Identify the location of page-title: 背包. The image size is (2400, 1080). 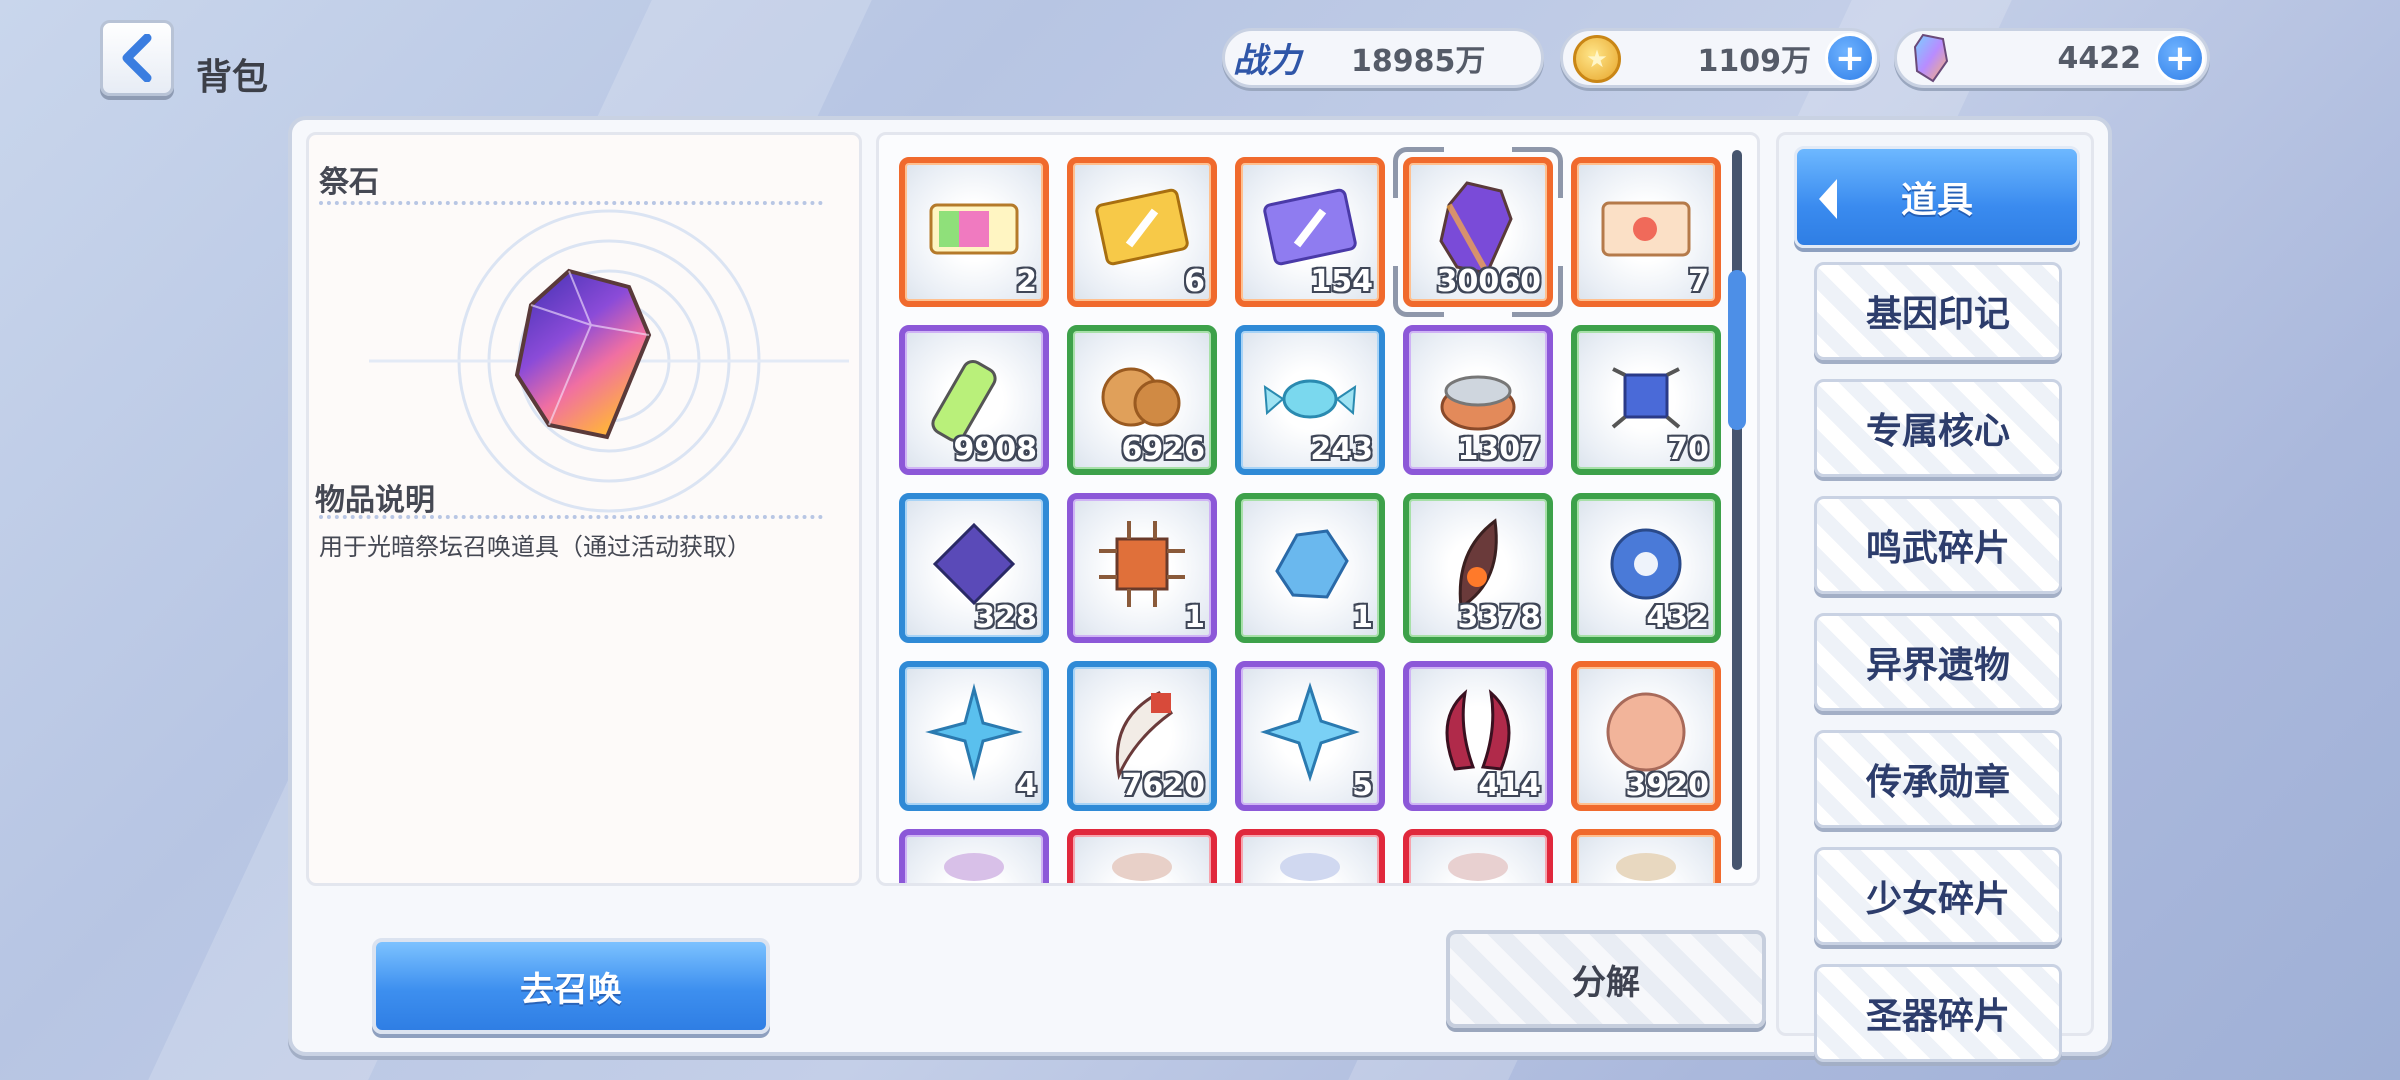
(232, 77).